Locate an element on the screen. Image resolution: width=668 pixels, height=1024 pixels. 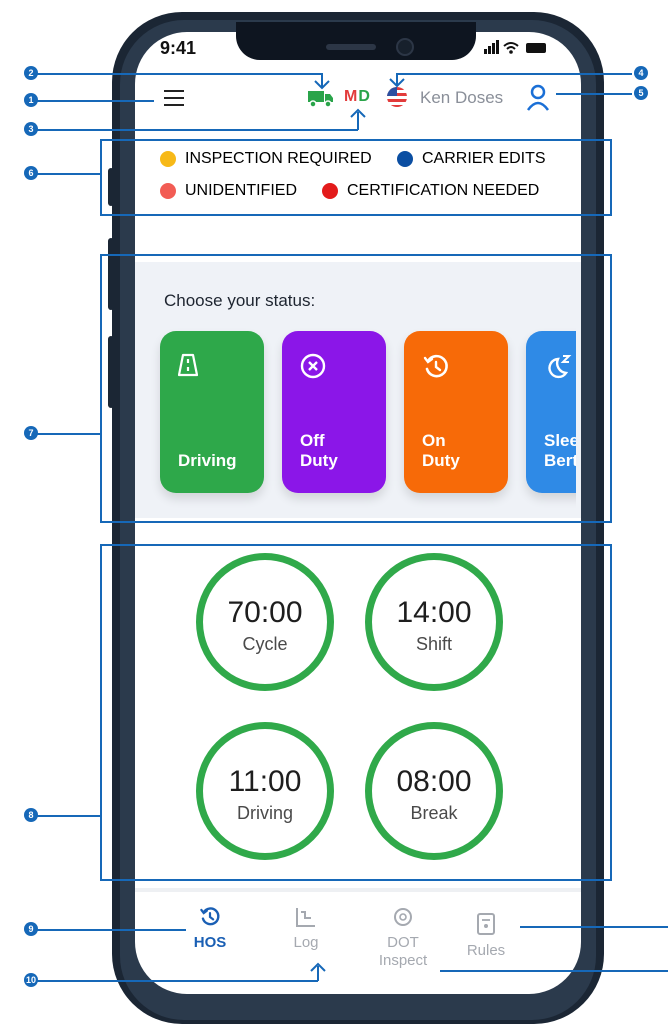
nav-tab-dot-inspect: DOT Inspect is located at coordinates (403, 938).